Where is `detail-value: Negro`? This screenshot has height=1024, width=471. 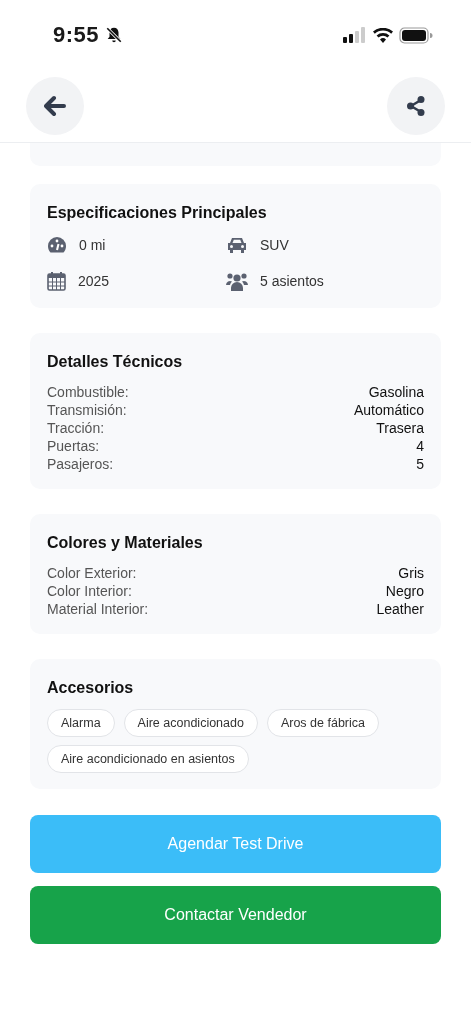 detail-value: Negro is located at coordinates (404, 591).